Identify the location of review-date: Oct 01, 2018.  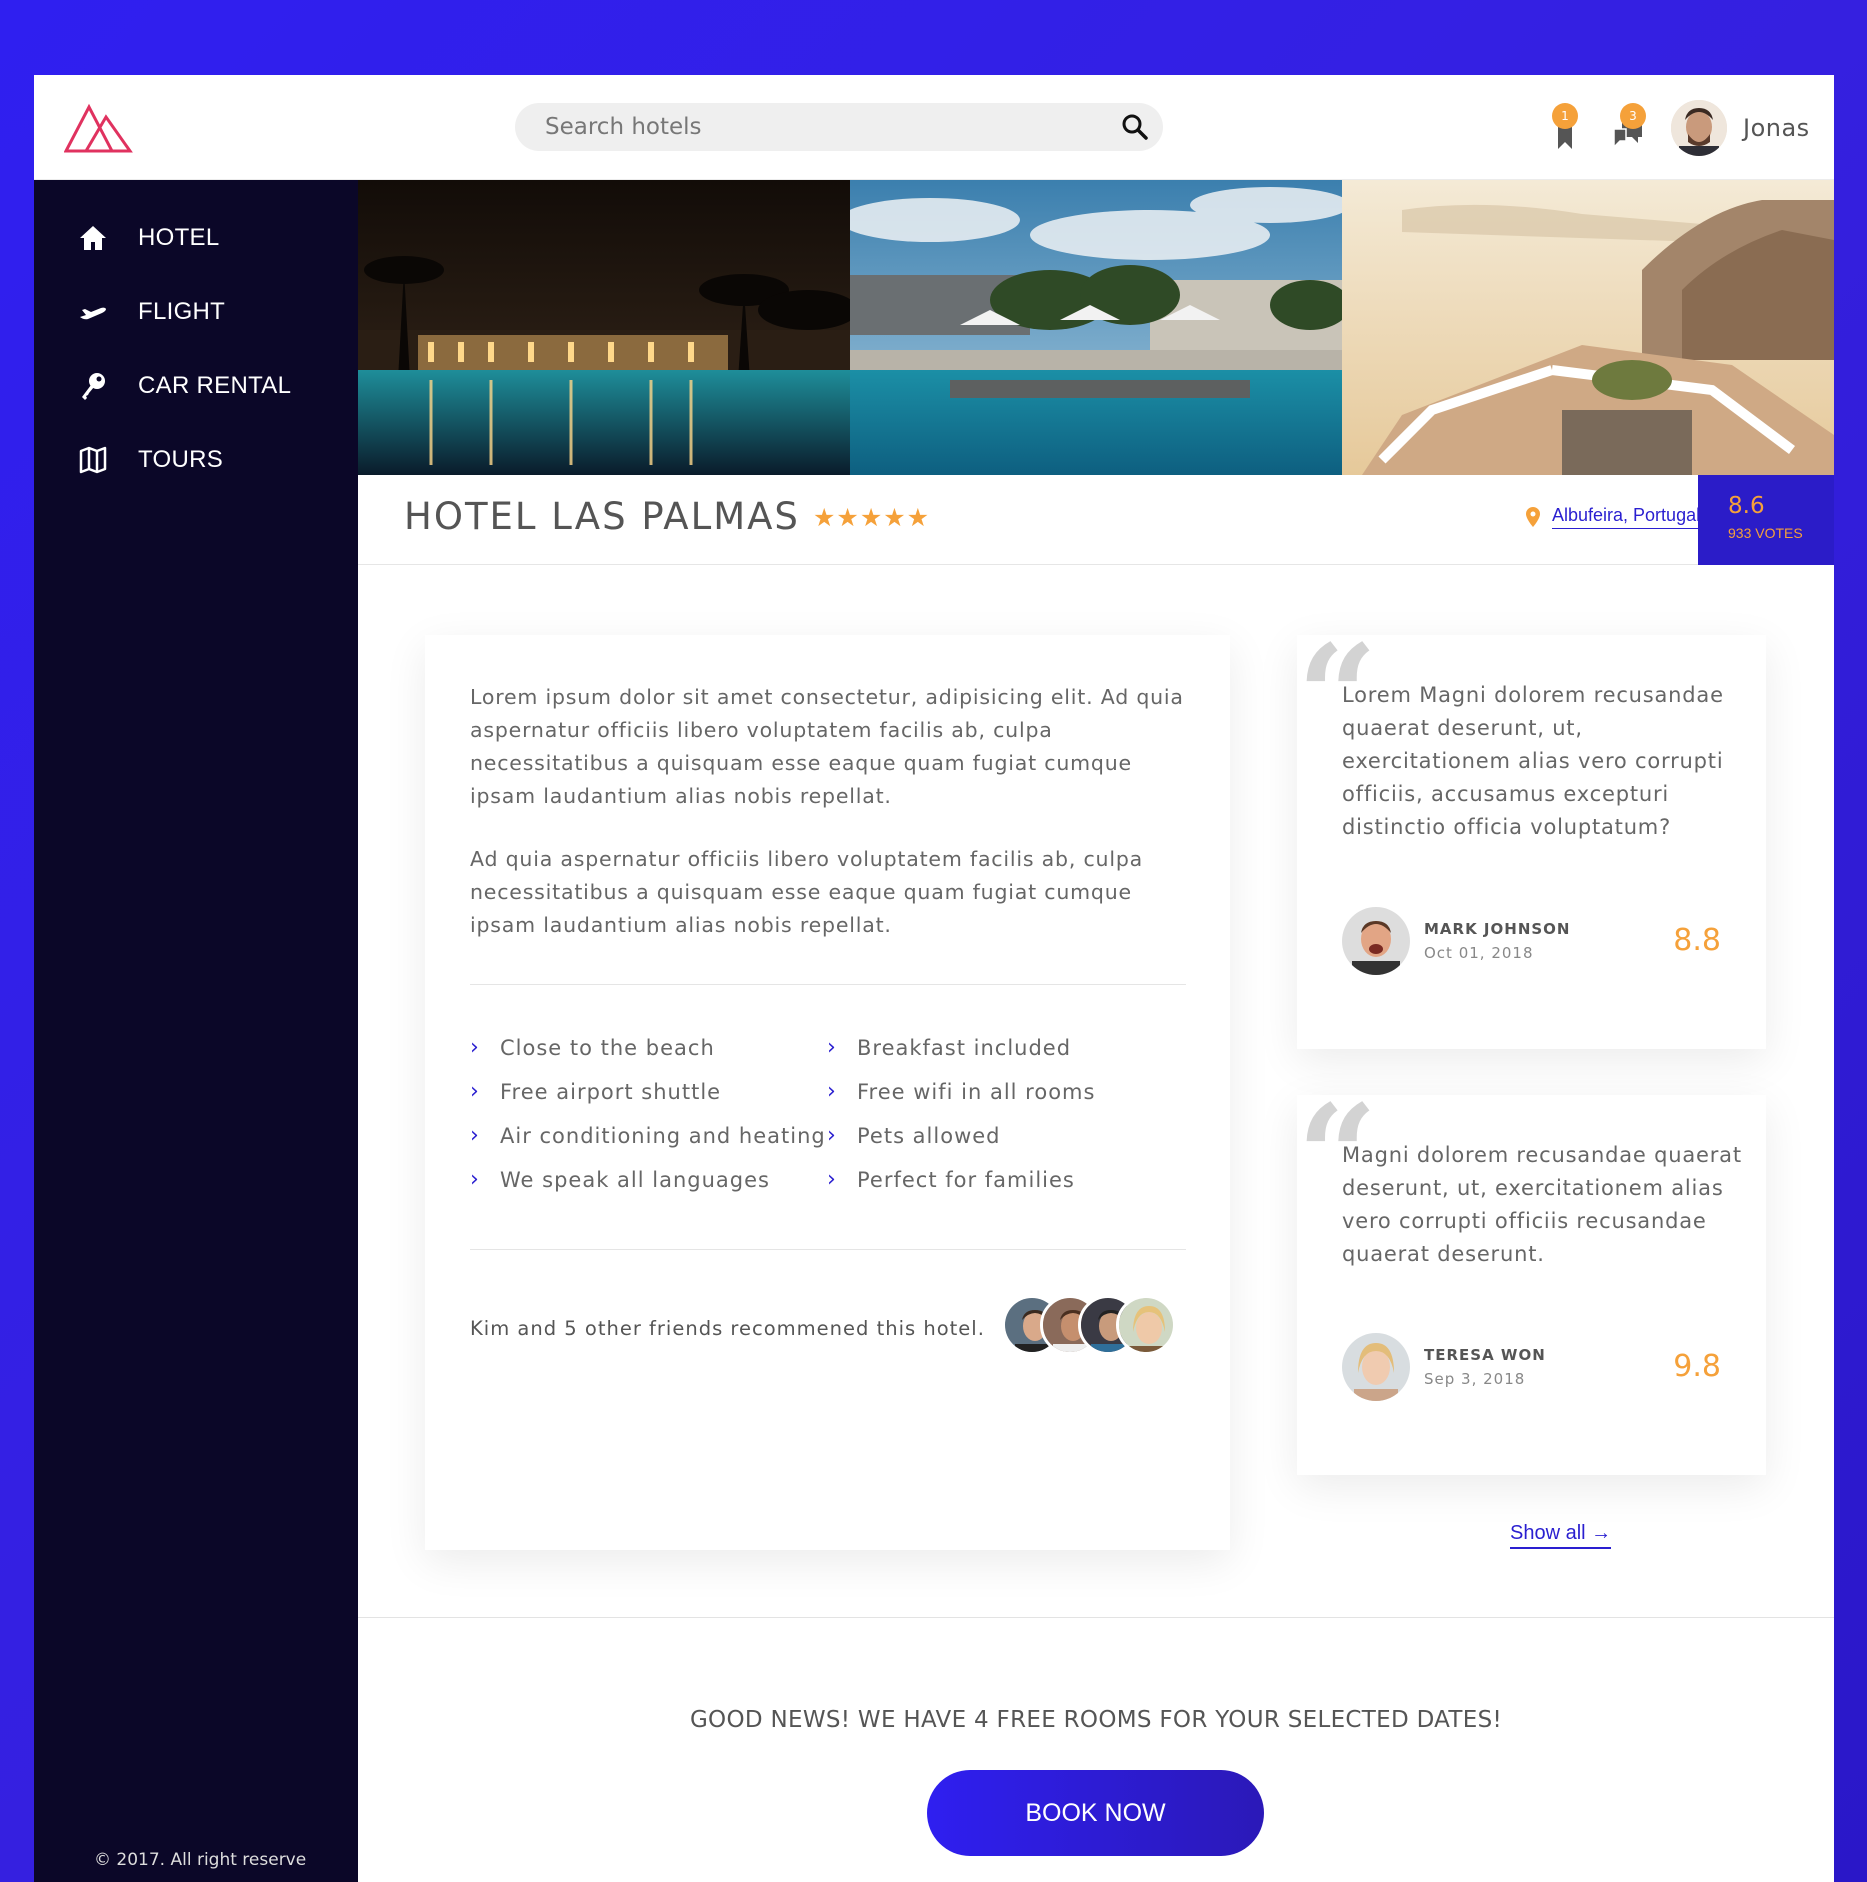
(1479, 953).